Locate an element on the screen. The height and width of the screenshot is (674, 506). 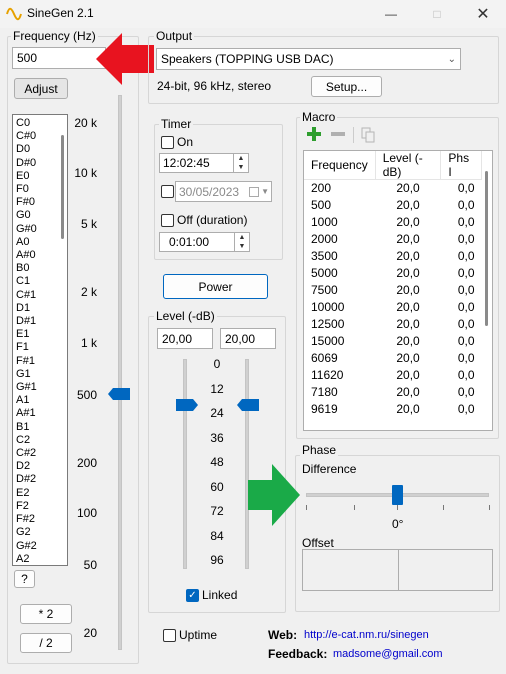
level-right-slider-thumb is located at coordinates (248, 405).